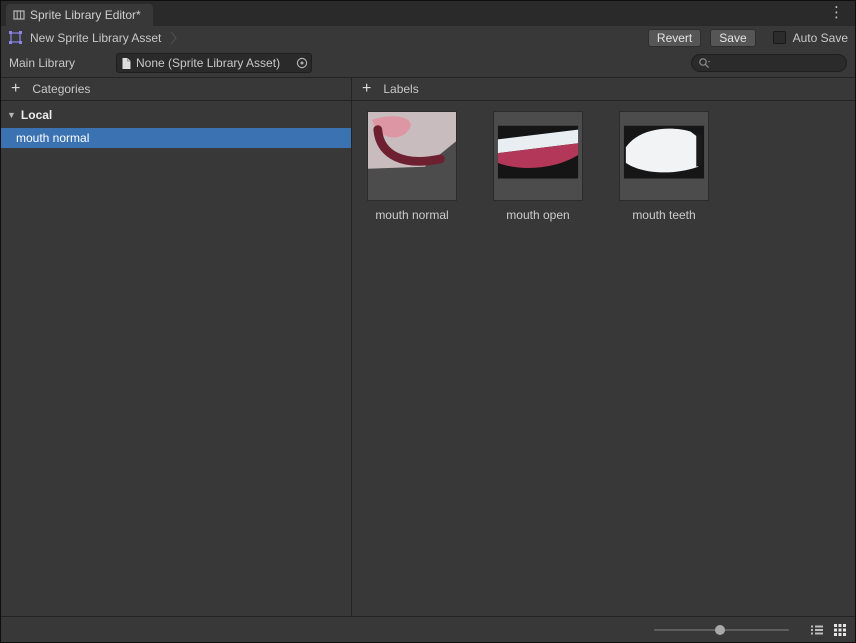  I want to click on bottom-bar, so click(428, 629).